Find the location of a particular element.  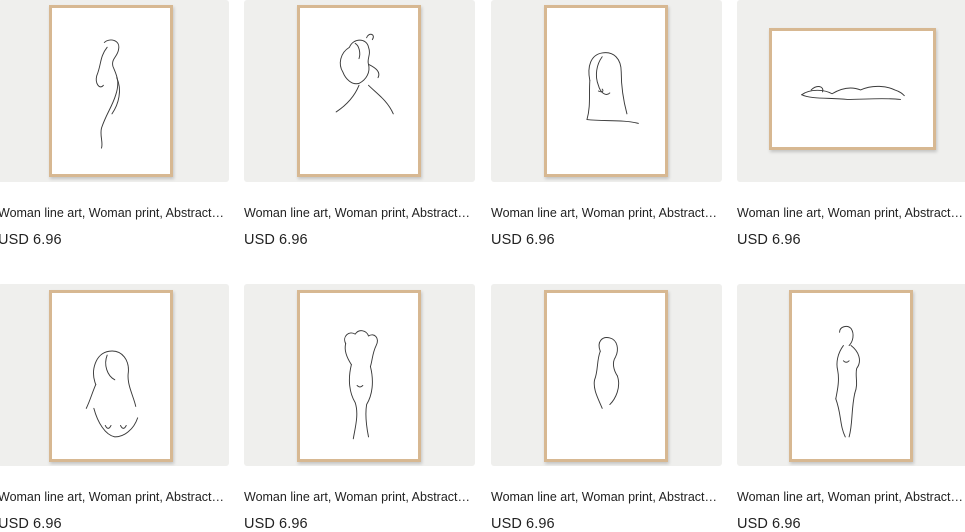

woman-standing-figure-line-art-icon is located at coordinates (851, 376).